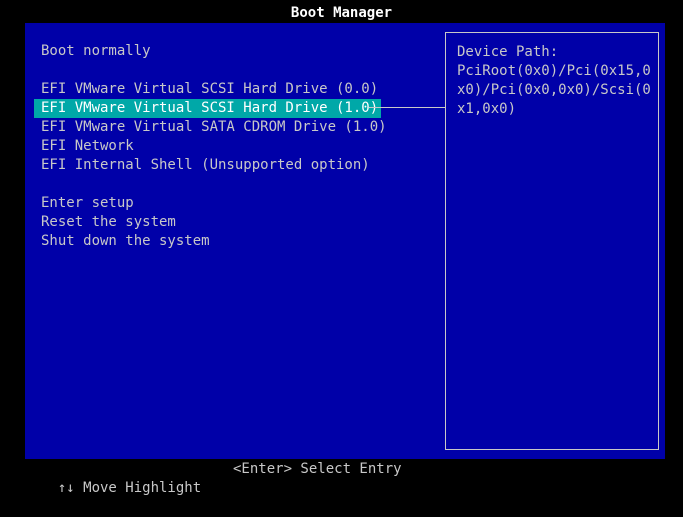 The image size is (683, 517). I want to click on menu-item-internal-shell: EFI Internal Shell (Unsupported option), so click(207, 165).